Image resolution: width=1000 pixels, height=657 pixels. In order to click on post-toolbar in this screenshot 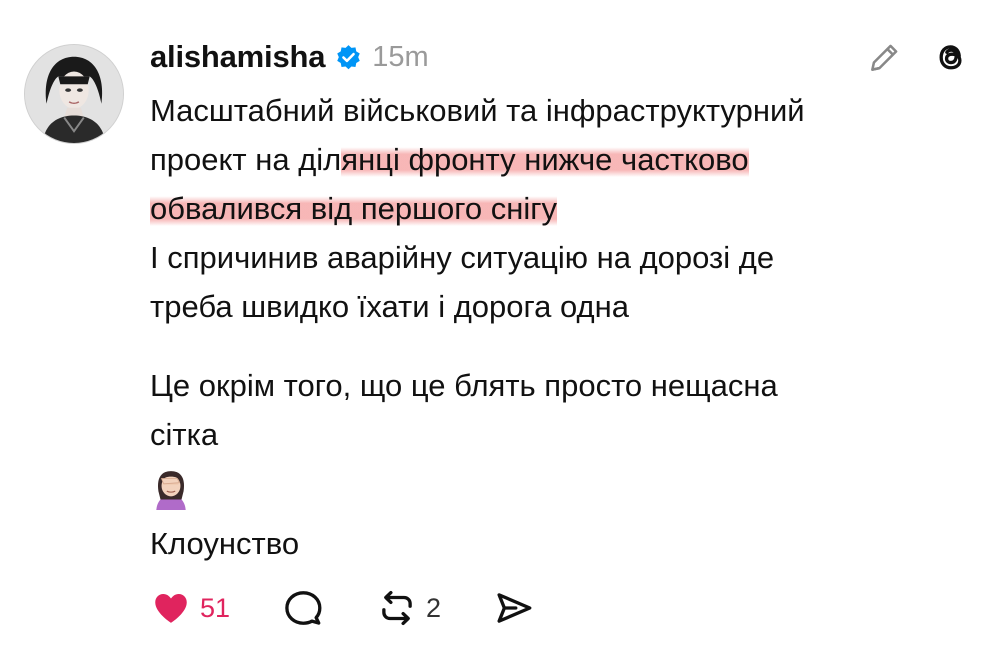, I will do `click(918, 57)`.